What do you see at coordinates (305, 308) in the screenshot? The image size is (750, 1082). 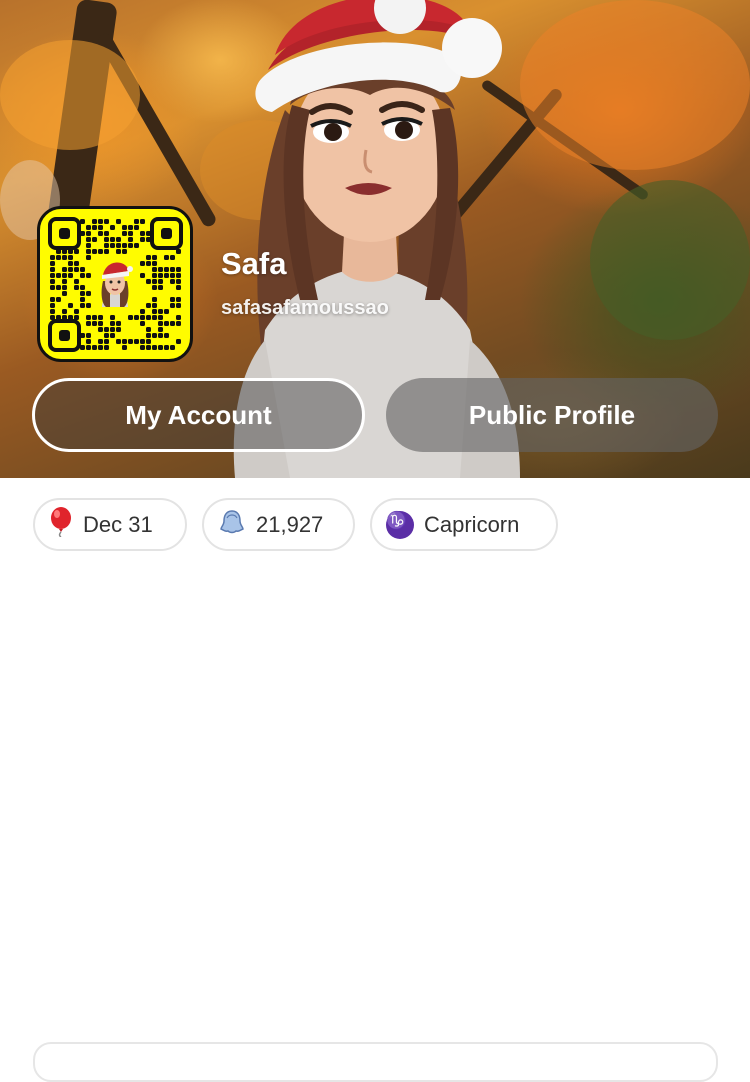 I see `username: safasafamoussao` at bounding box center [305, 308].